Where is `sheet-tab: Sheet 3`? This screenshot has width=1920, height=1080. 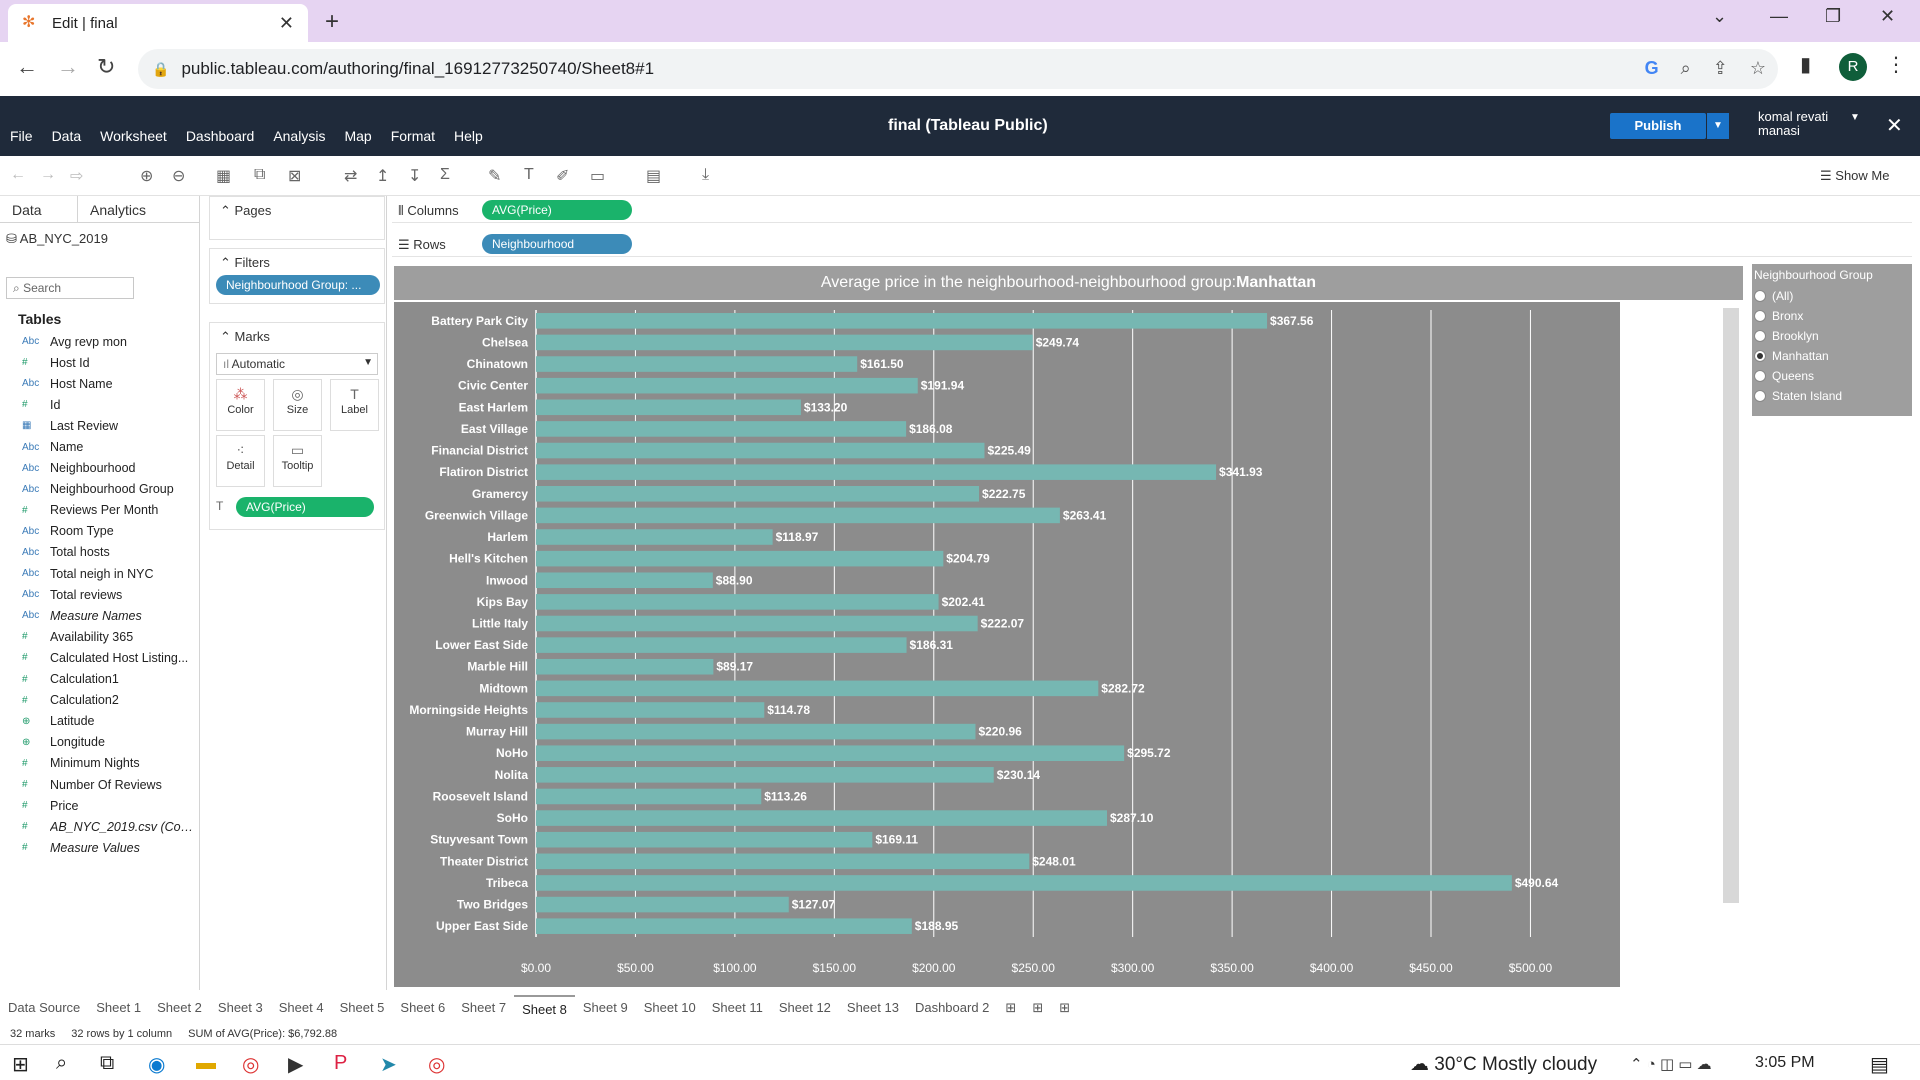 sheet-tab: Sheet 3 is located at coordinates (240, 1008).